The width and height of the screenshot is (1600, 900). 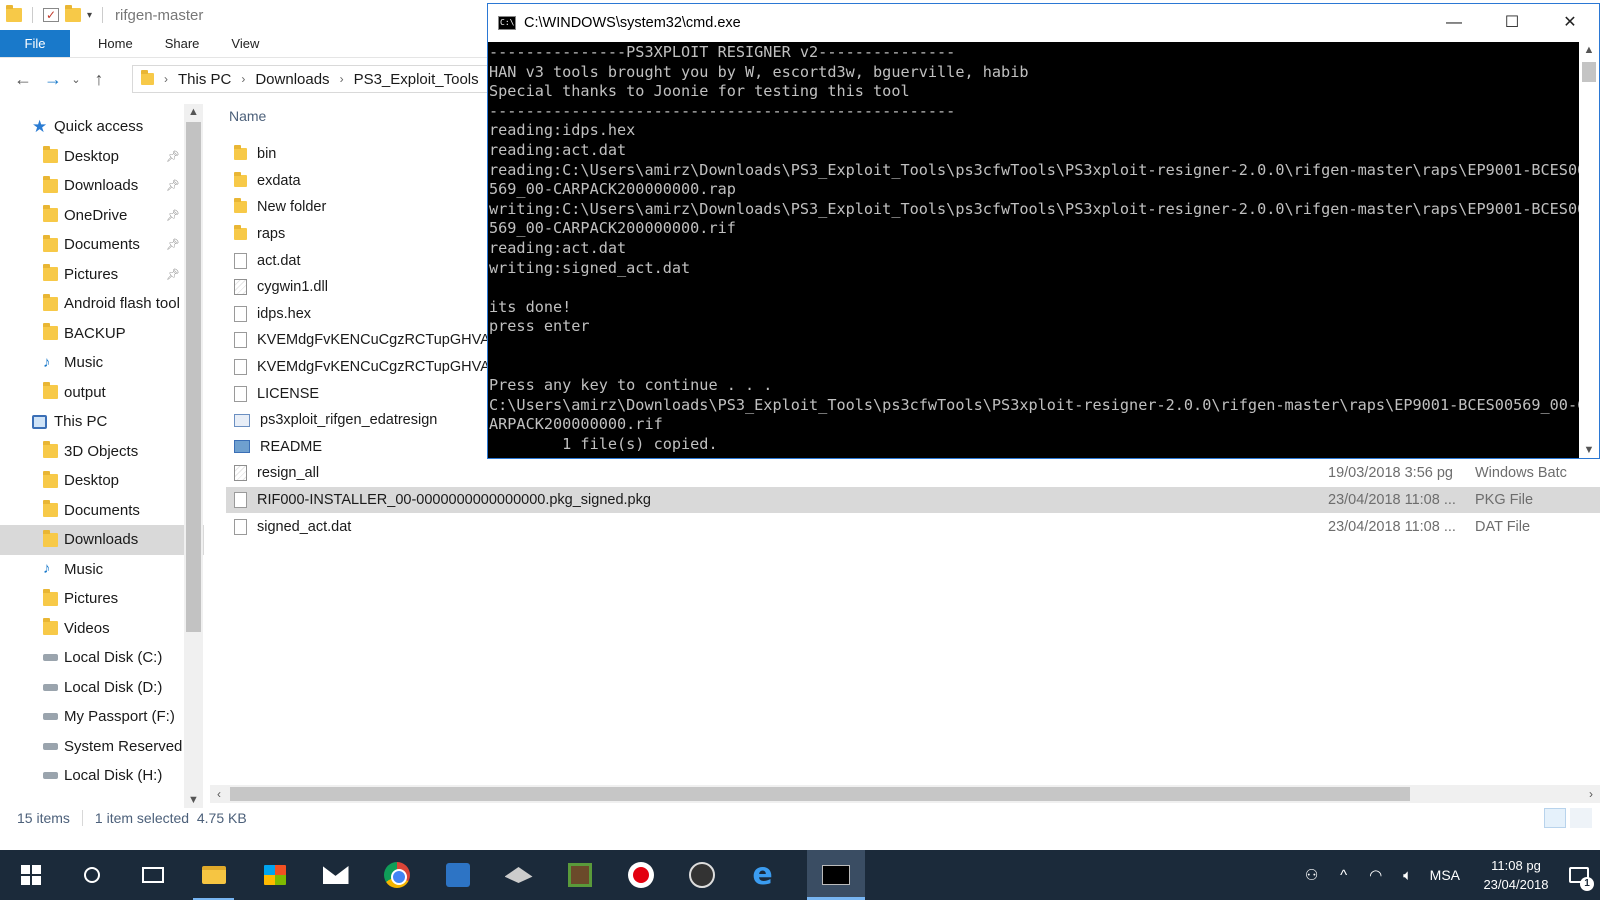 I want to click on obs-icon, so click(x=701, y=875).